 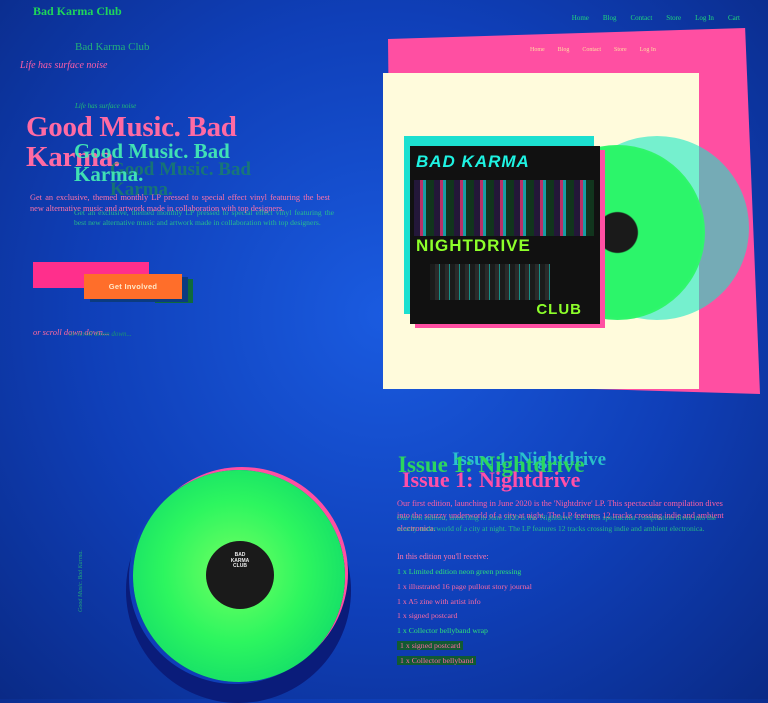 I want to click on ghost-nav-item: Blog, so click(x=563, y=50).